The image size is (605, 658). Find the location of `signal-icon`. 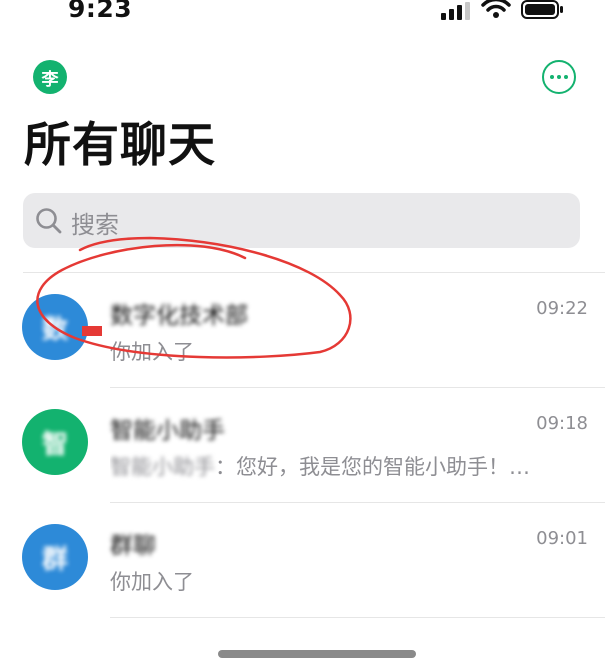

signal-icon is located at coordinates (456, 13).